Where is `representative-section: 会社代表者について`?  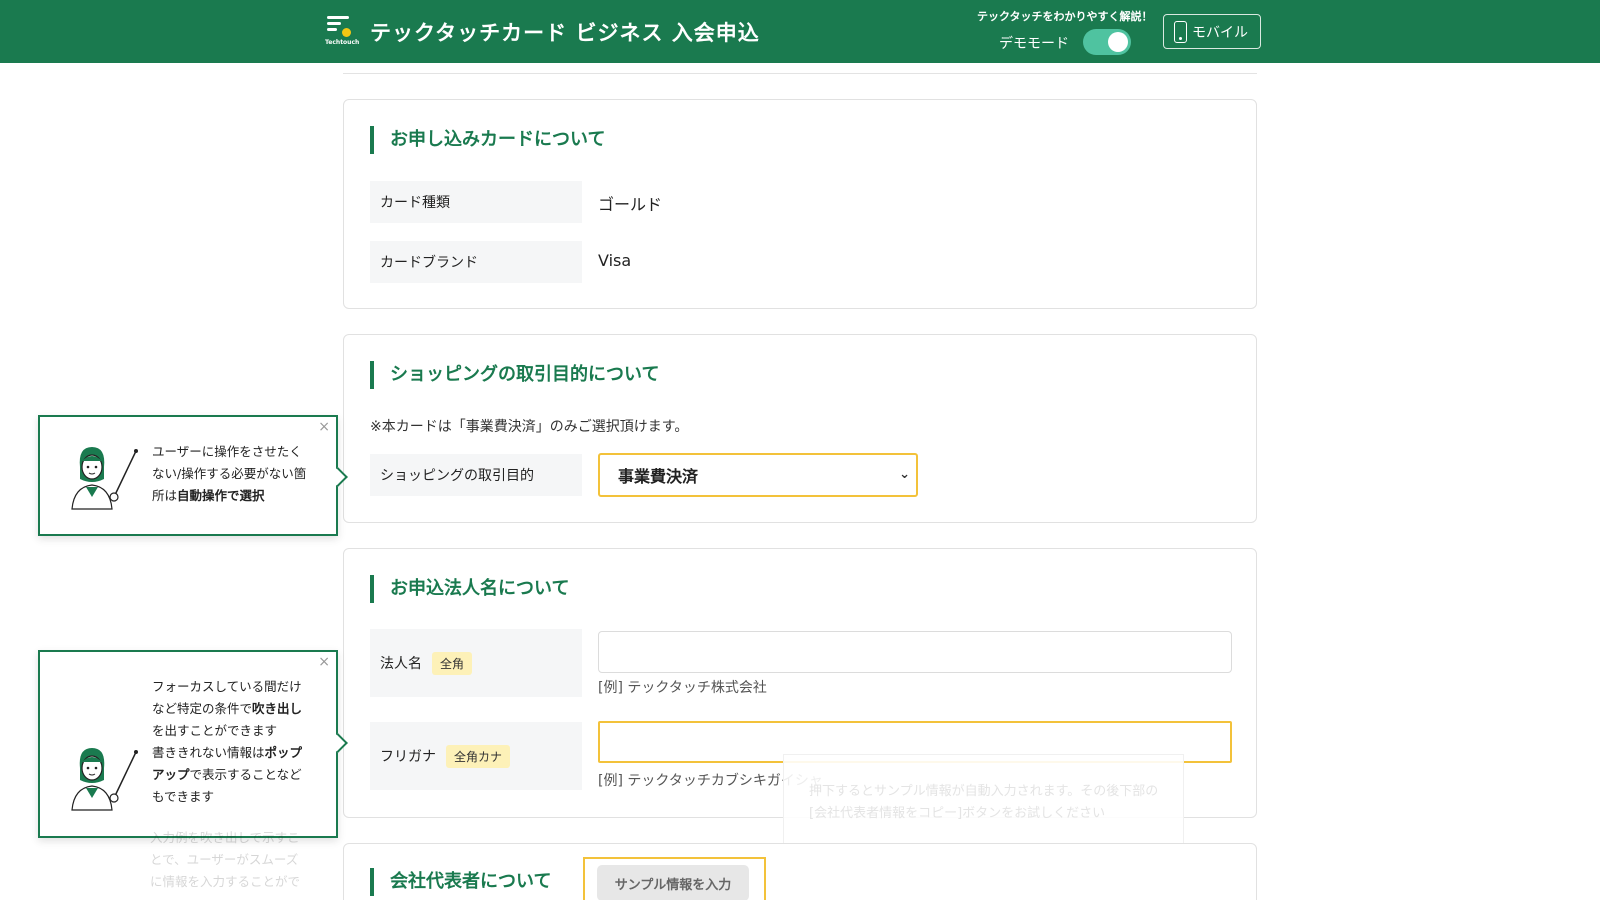 representative-section: 会社代表者について is located at coordinates (800, 871).